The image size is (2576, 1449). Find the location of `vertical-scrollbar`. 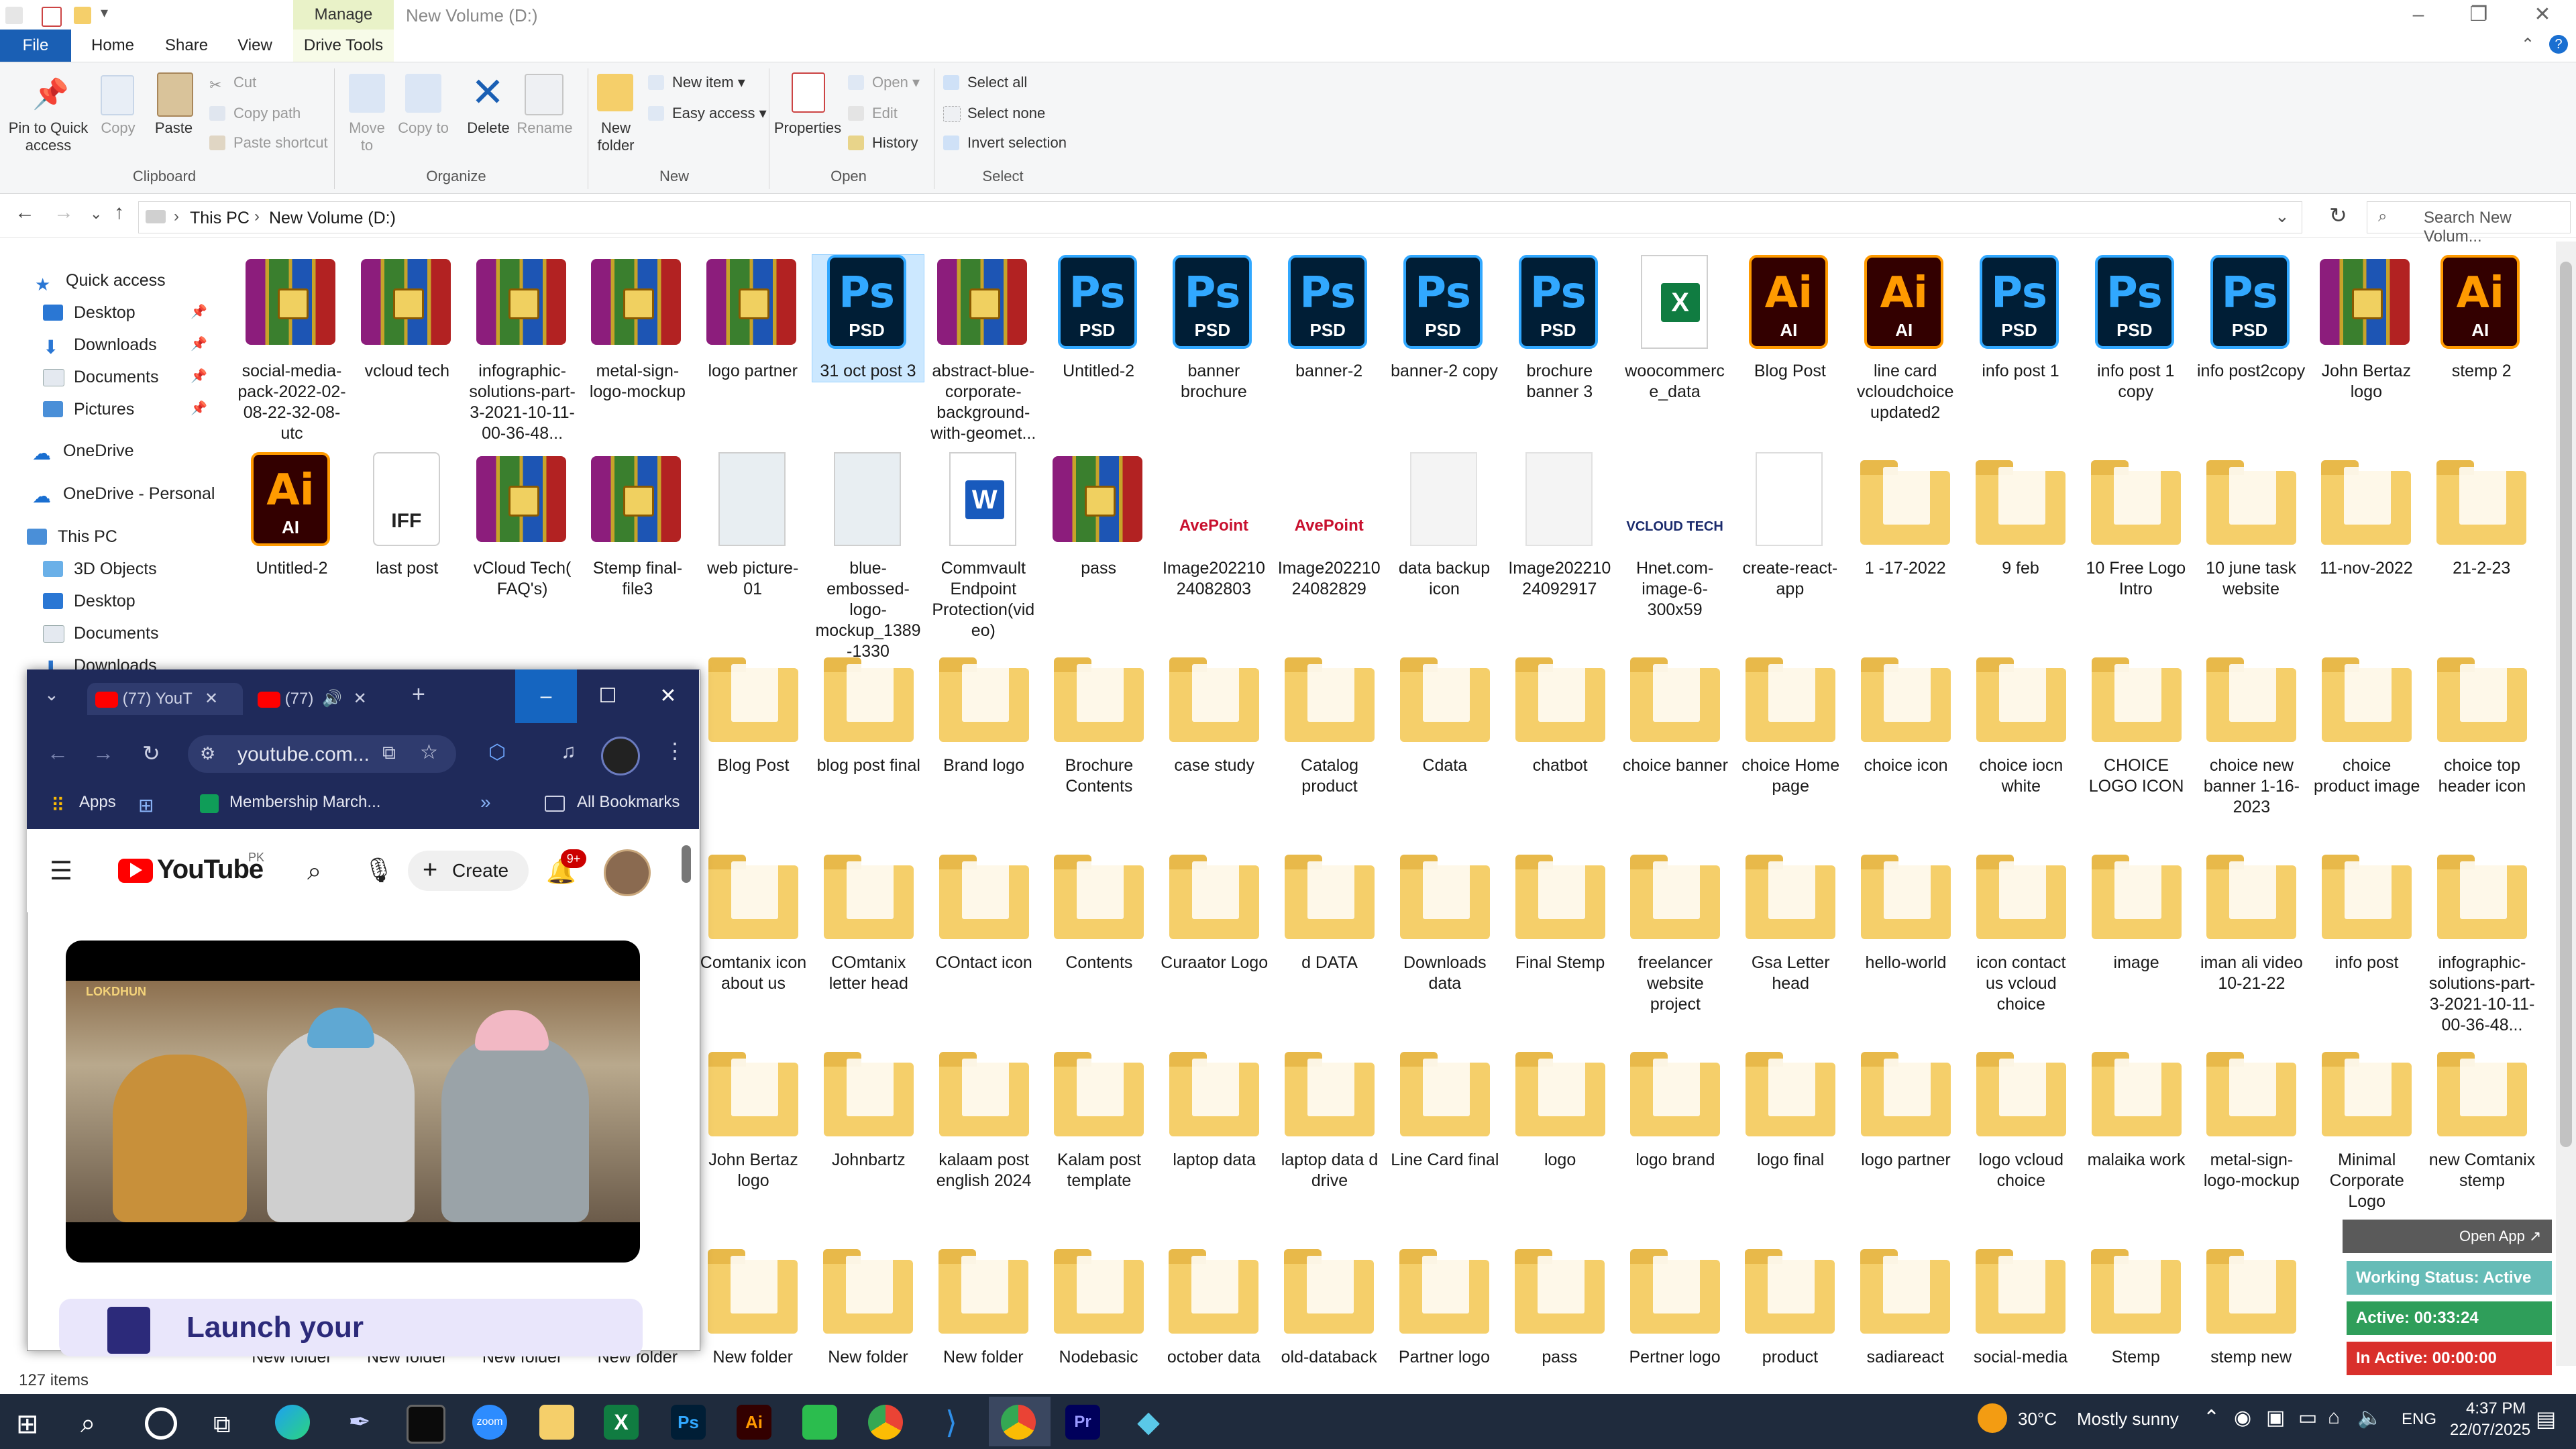

vertical-scrollbar is located at coordinates (2566, 803).